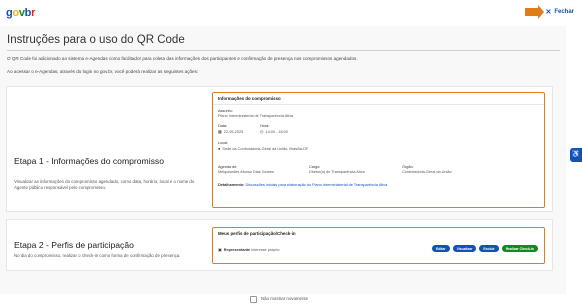 Image resolution: width=582 pixels, height=306 pixels. What do you see at coordinates (219, 148) in the screenshot?
I see `map-pin-icon: ●` at bounding box center [219, 148].